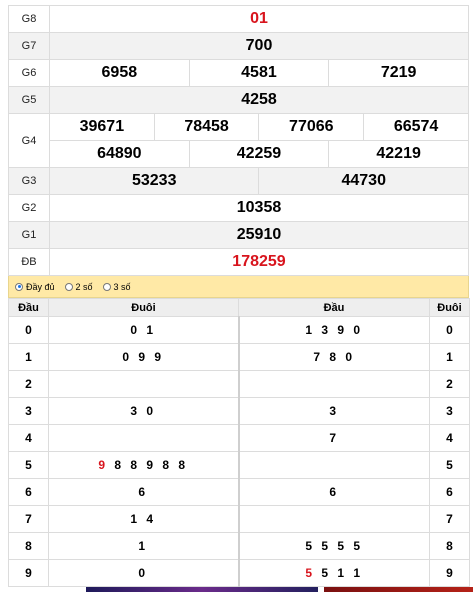 This screenshot has width=473, height=592. What do you see at coordinates (119, 154) in the screenshot?
I see `num-g4-5: 64890` at bounding box center [119, 154].